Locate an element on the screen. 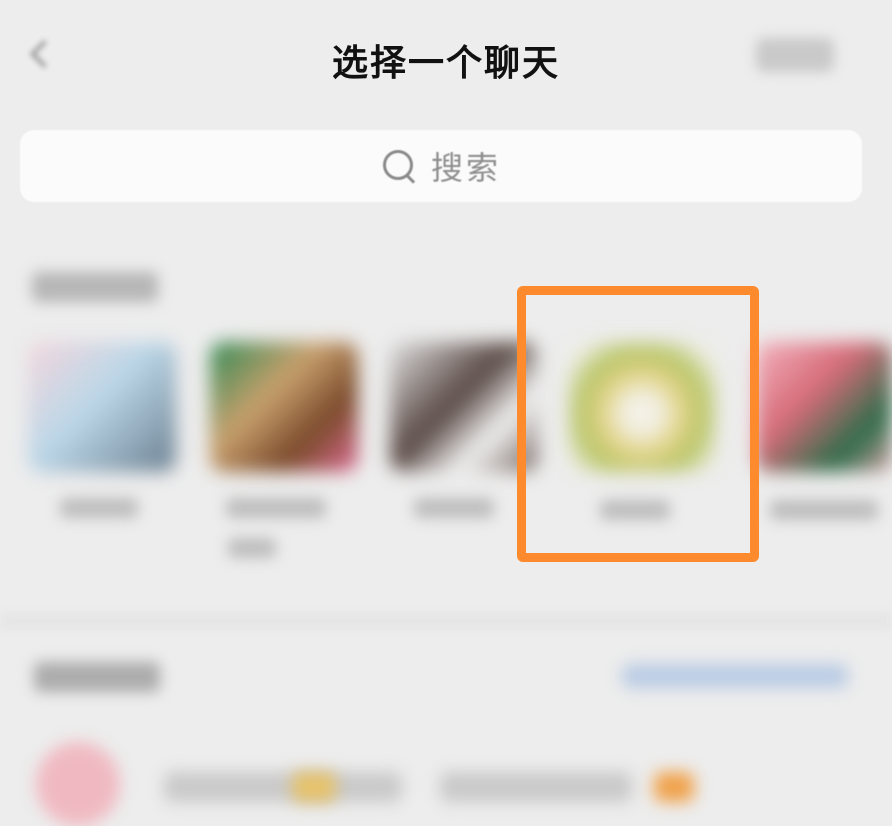 The width and height of the screenshot is (892, 826). chat-row-avatar is located at coordinates (78, 784).